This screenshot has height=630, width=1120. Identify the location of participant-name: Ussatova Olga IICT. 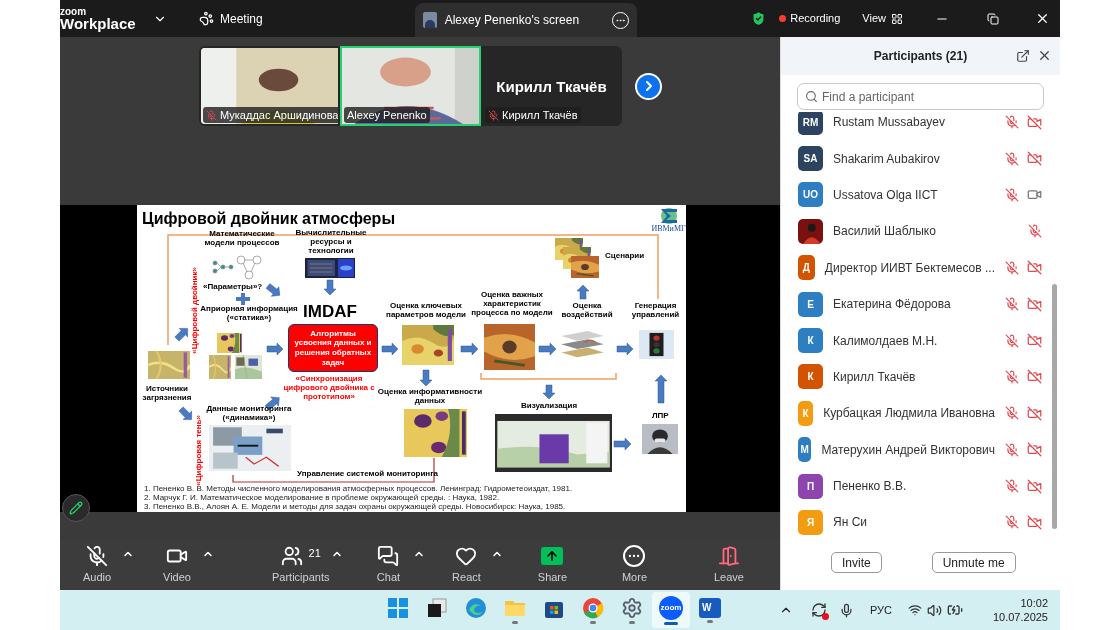
(886, 195).